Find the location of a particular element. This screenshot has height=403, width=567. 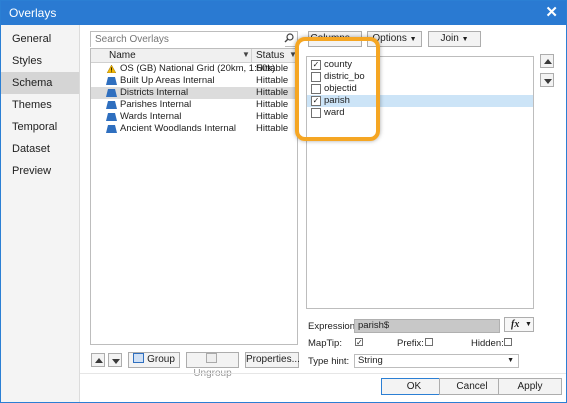

sidebar-item-temporal: Temporal is located at coordinates (40, 127).